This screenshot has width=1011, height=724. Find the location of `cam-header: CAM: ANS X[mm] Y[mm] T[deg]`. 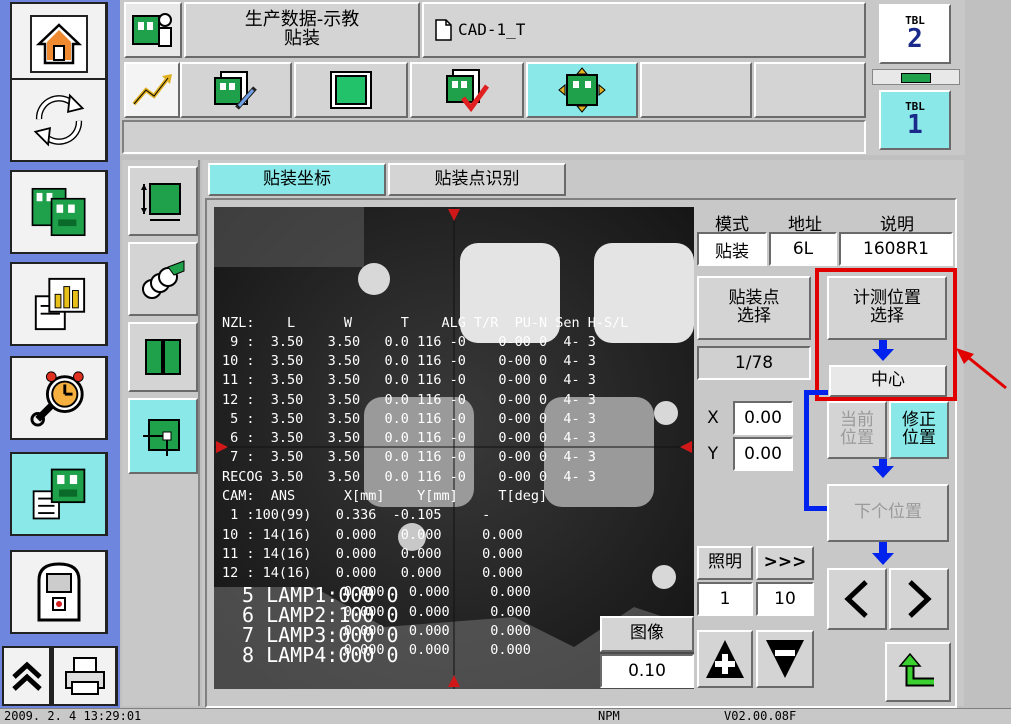

cam-header: CAM: ANS X[mm] Y[mm] T[deg] is located at coordinates (385, 496).